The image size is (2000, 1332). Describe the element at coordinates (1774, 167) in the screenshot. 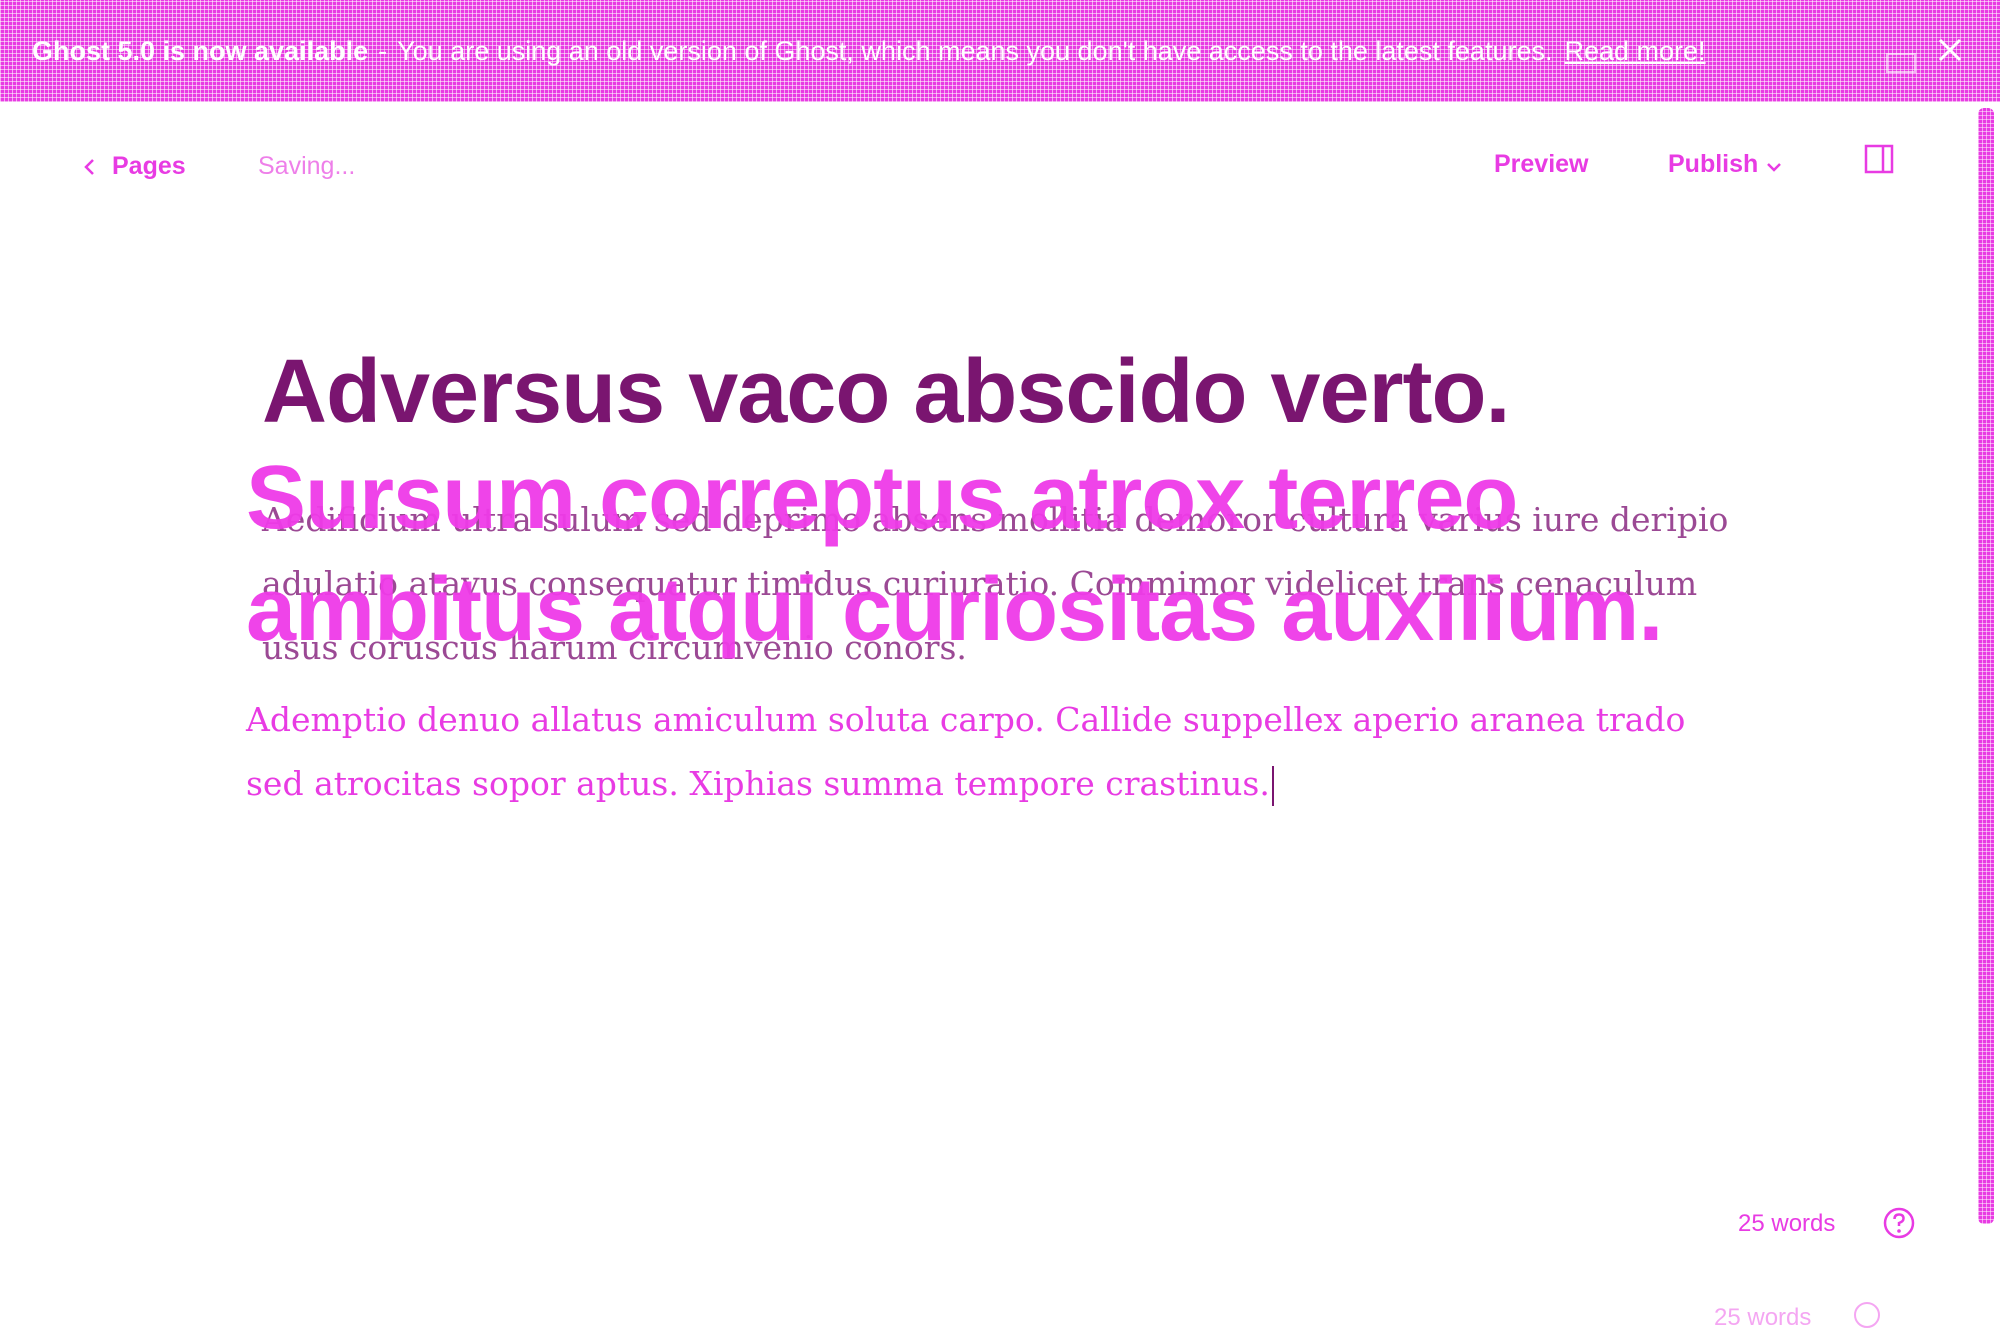

I see `chevron-down-icon` at that location.